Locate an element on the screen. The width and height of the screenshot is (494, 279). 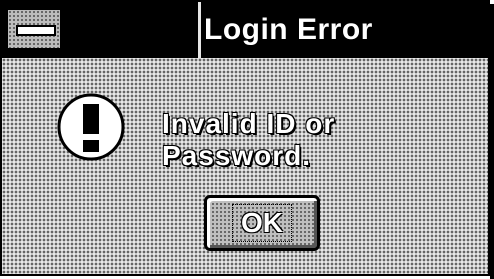
ok-button-label: OK is located at coordinates (262, 223).